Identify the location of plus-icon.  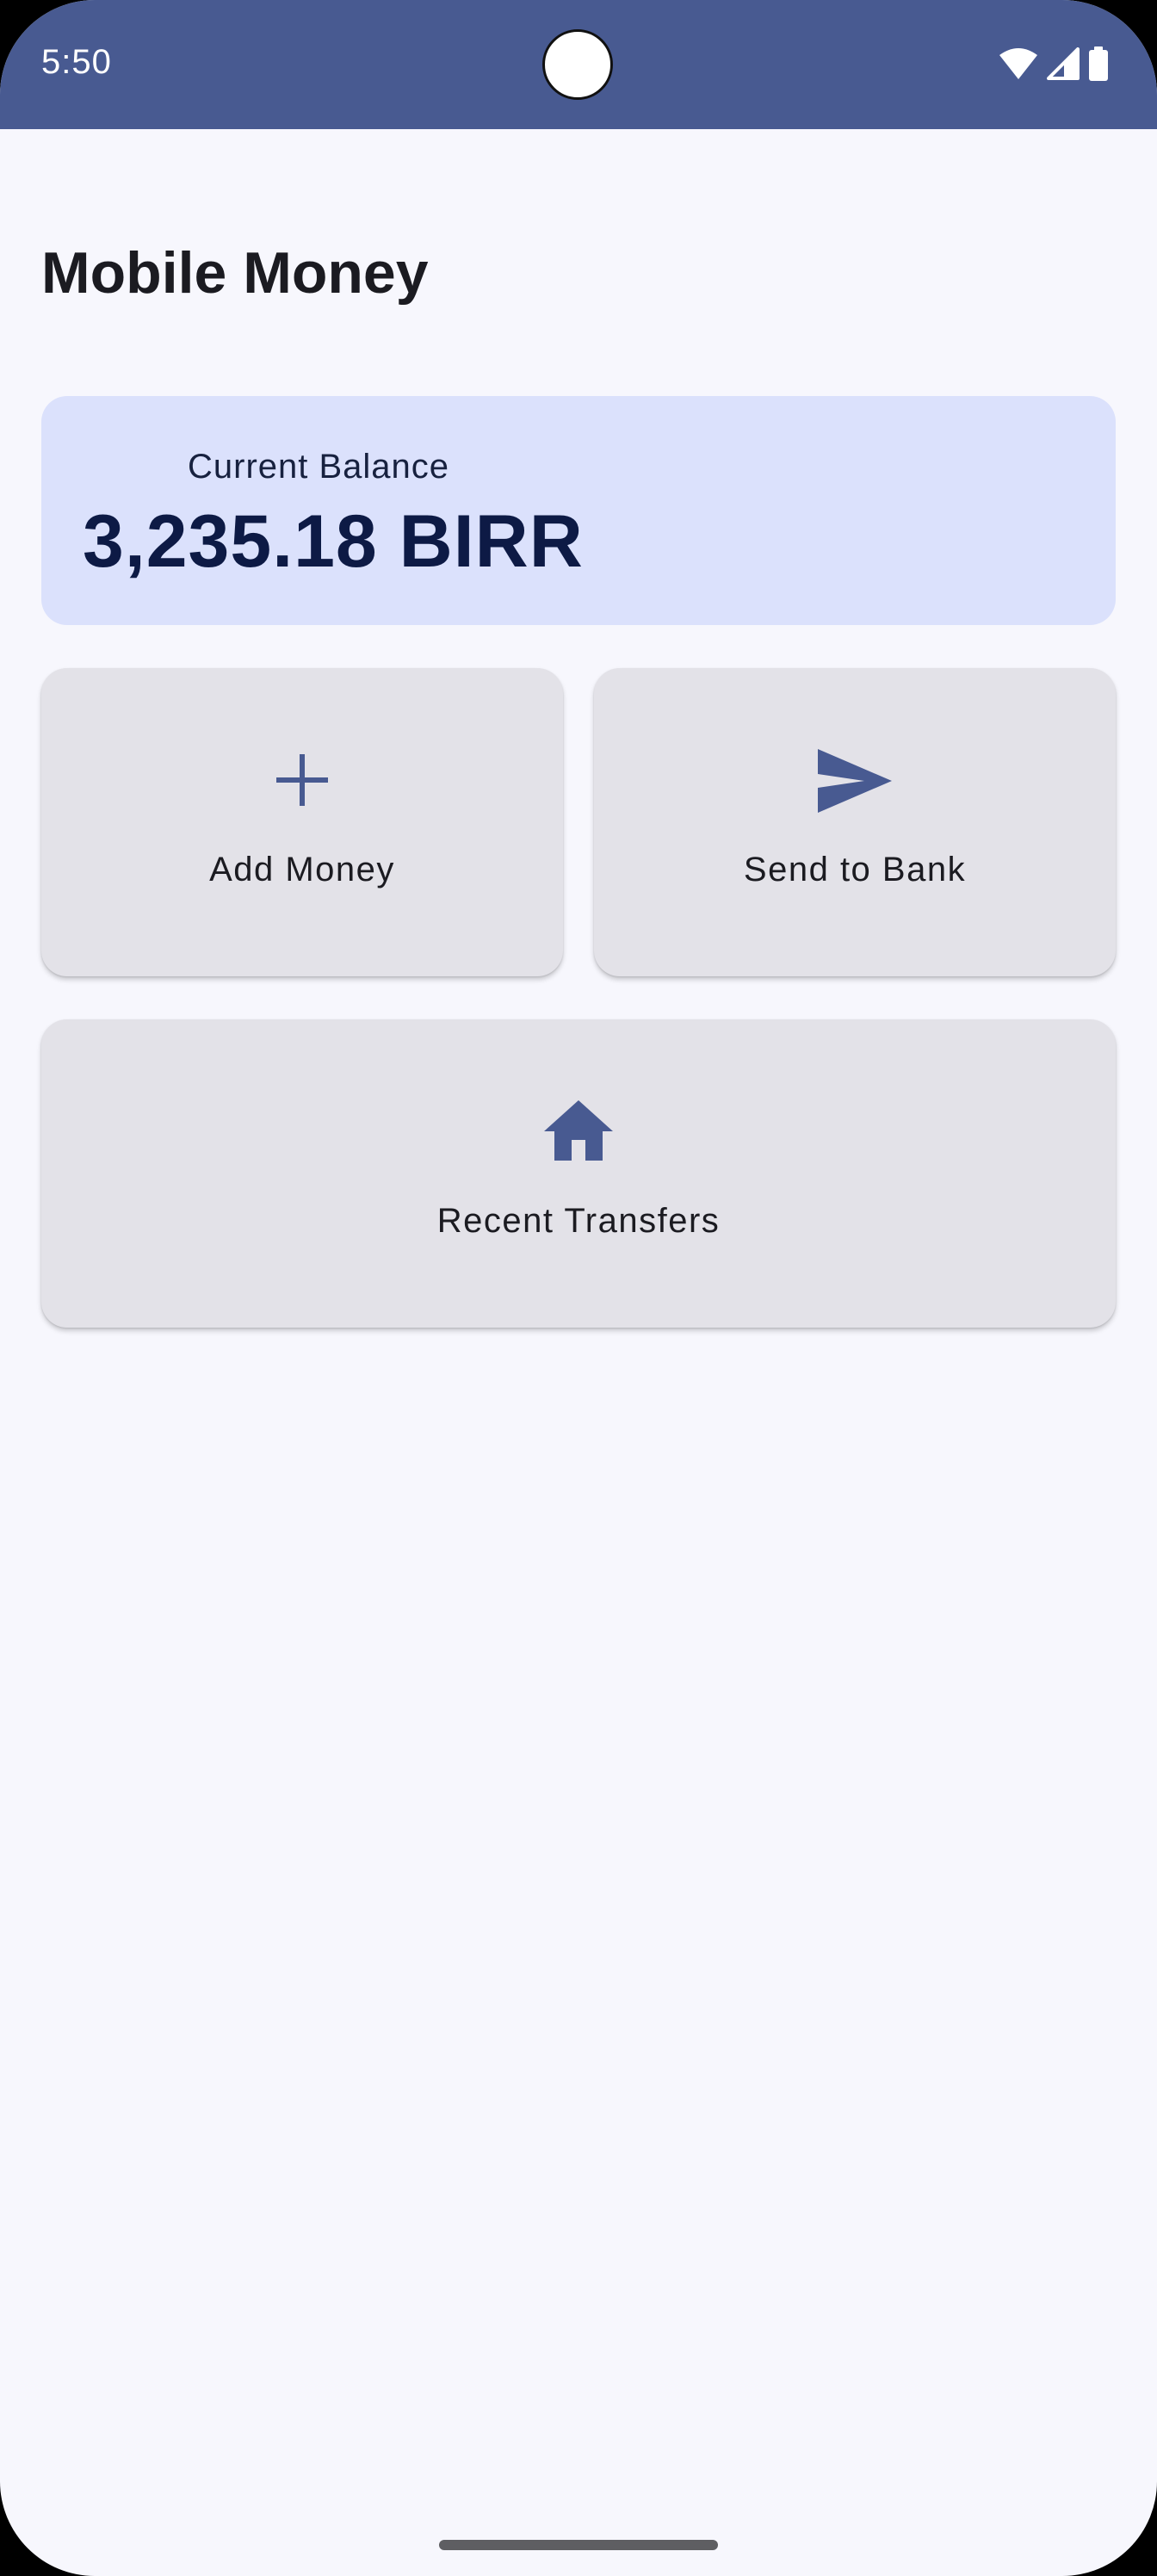
(302, 782).